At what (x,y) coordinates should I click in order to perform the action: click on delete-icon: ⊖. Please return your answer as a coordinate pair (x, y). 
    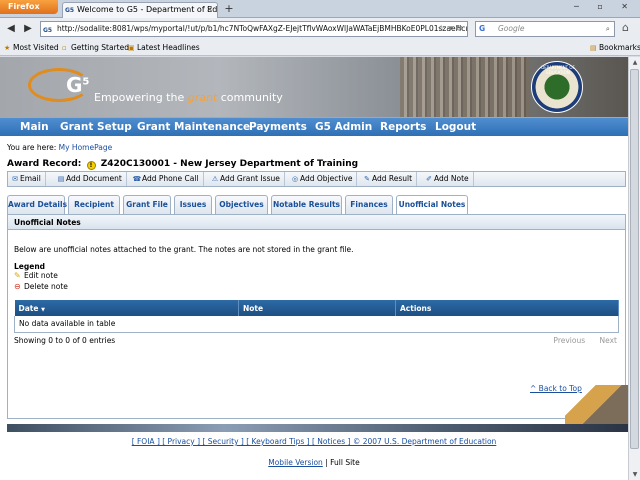
    Looking at the image, I should click on (17, 286).